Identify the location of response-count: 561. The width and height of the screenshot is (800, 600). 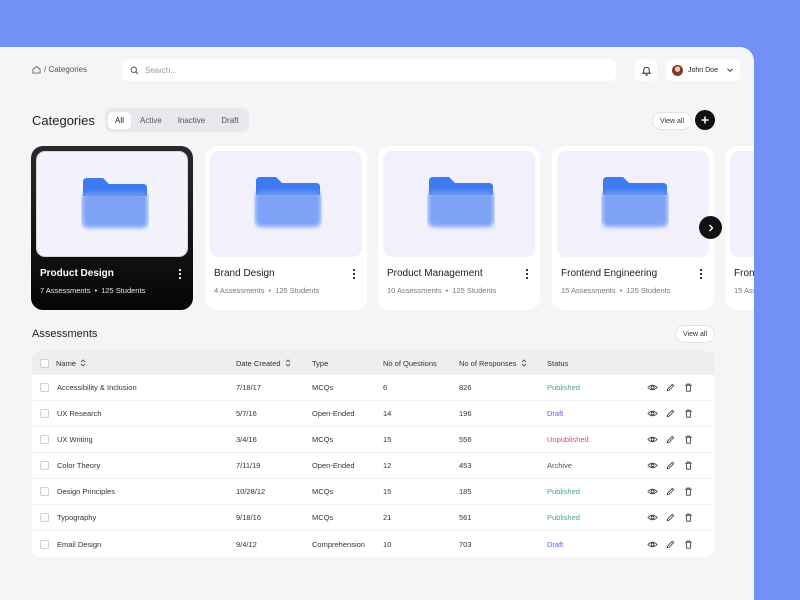
(465, 517).